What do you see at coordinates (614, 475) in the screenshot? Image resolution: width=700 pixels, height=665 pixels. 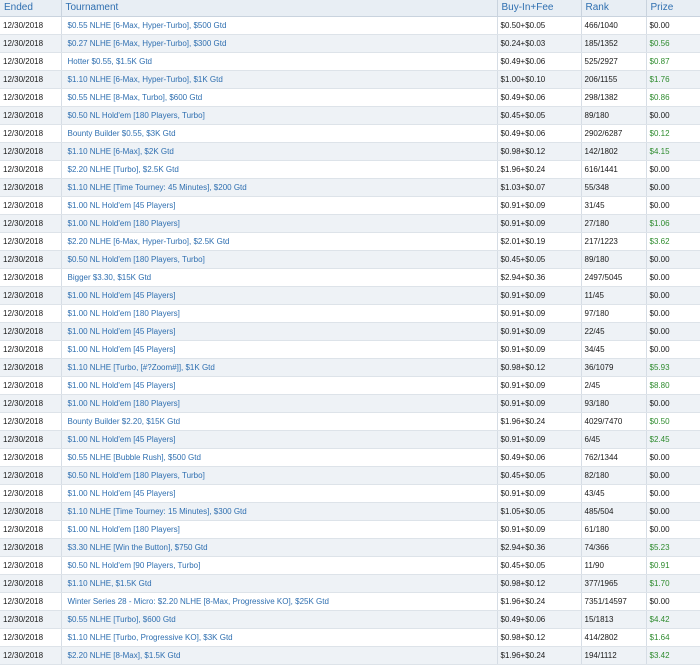 I see `rank-cell: 82/180` at bounding box center [614, 475].